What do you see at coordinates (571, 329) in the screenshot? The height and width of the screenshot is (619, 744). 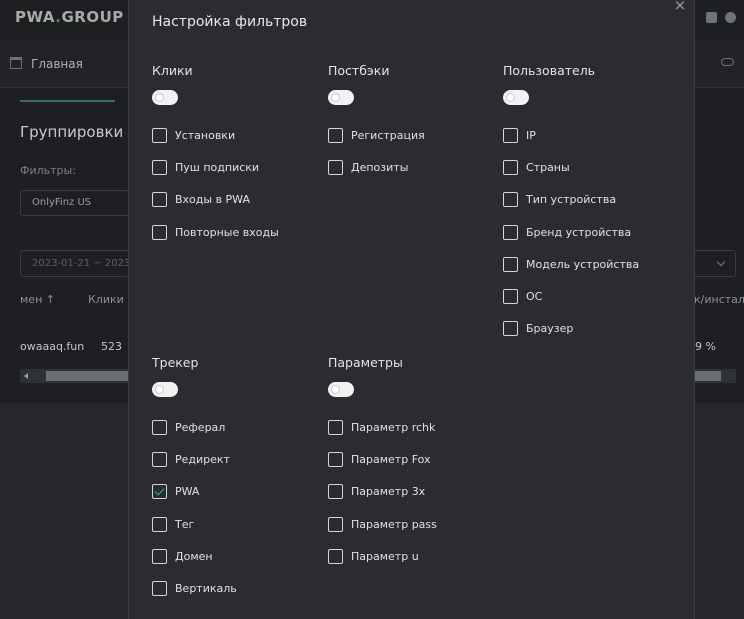 I see `checkbox-item-browser: Браузер` at bounding box center [571, 329].